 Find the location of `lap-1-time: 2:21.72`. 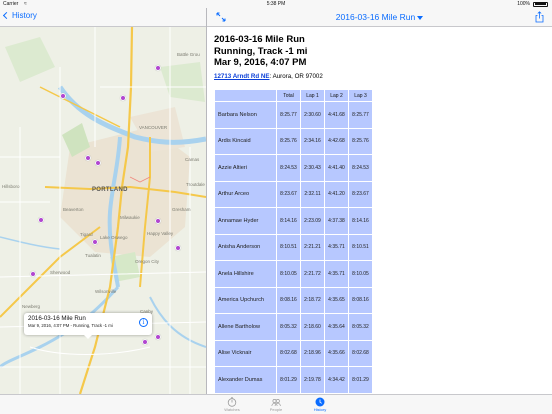

lap-1-time: 2:21.72 is located at coordinates (312, 274).